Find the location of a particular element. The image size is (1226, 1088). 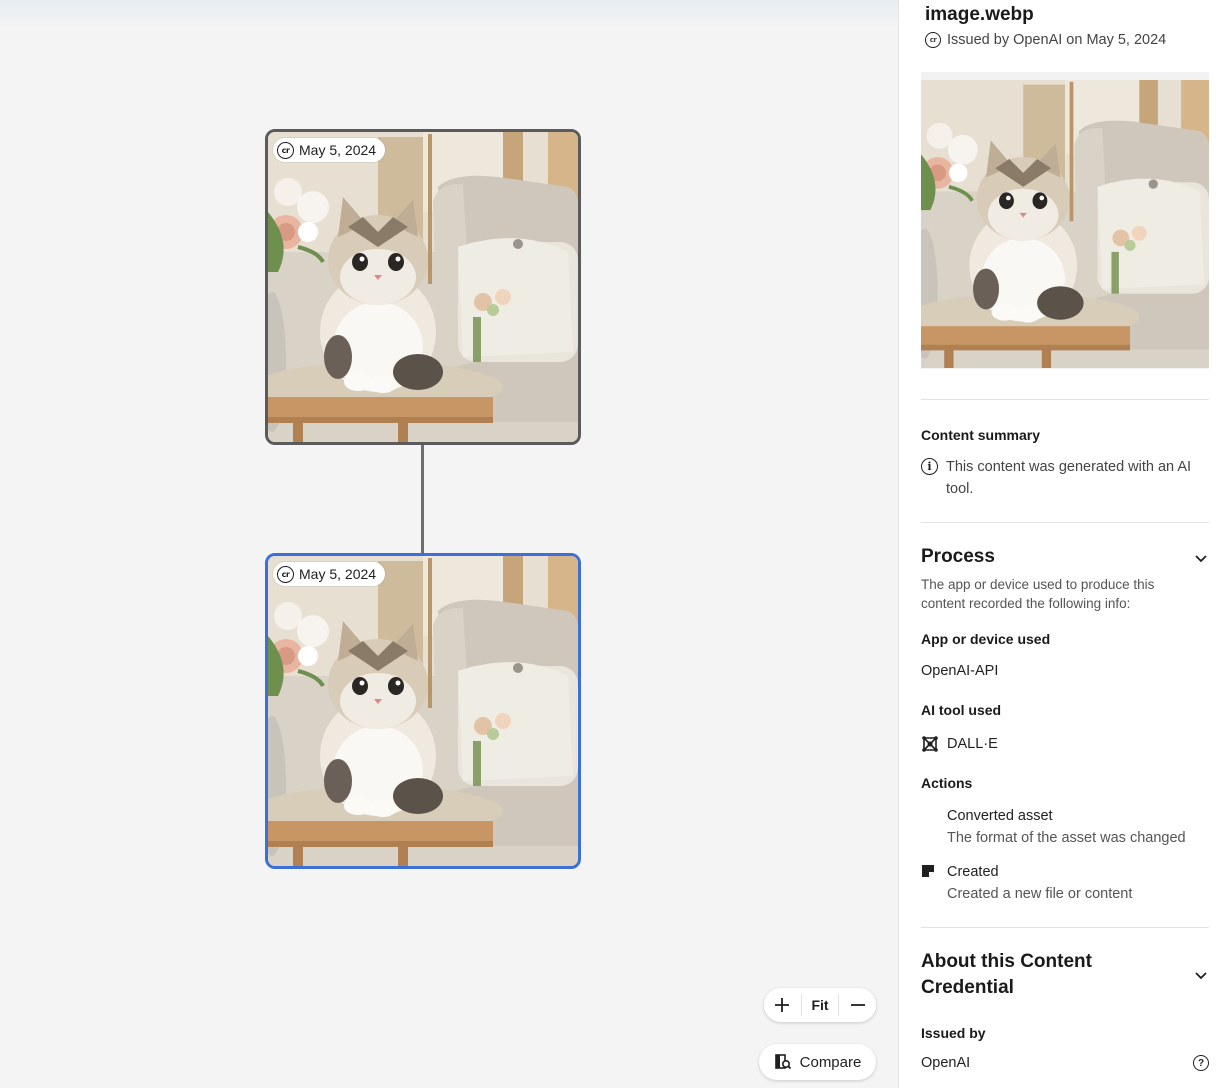

ai-tool-row: DALL·E is located at coordinates (959, 744).